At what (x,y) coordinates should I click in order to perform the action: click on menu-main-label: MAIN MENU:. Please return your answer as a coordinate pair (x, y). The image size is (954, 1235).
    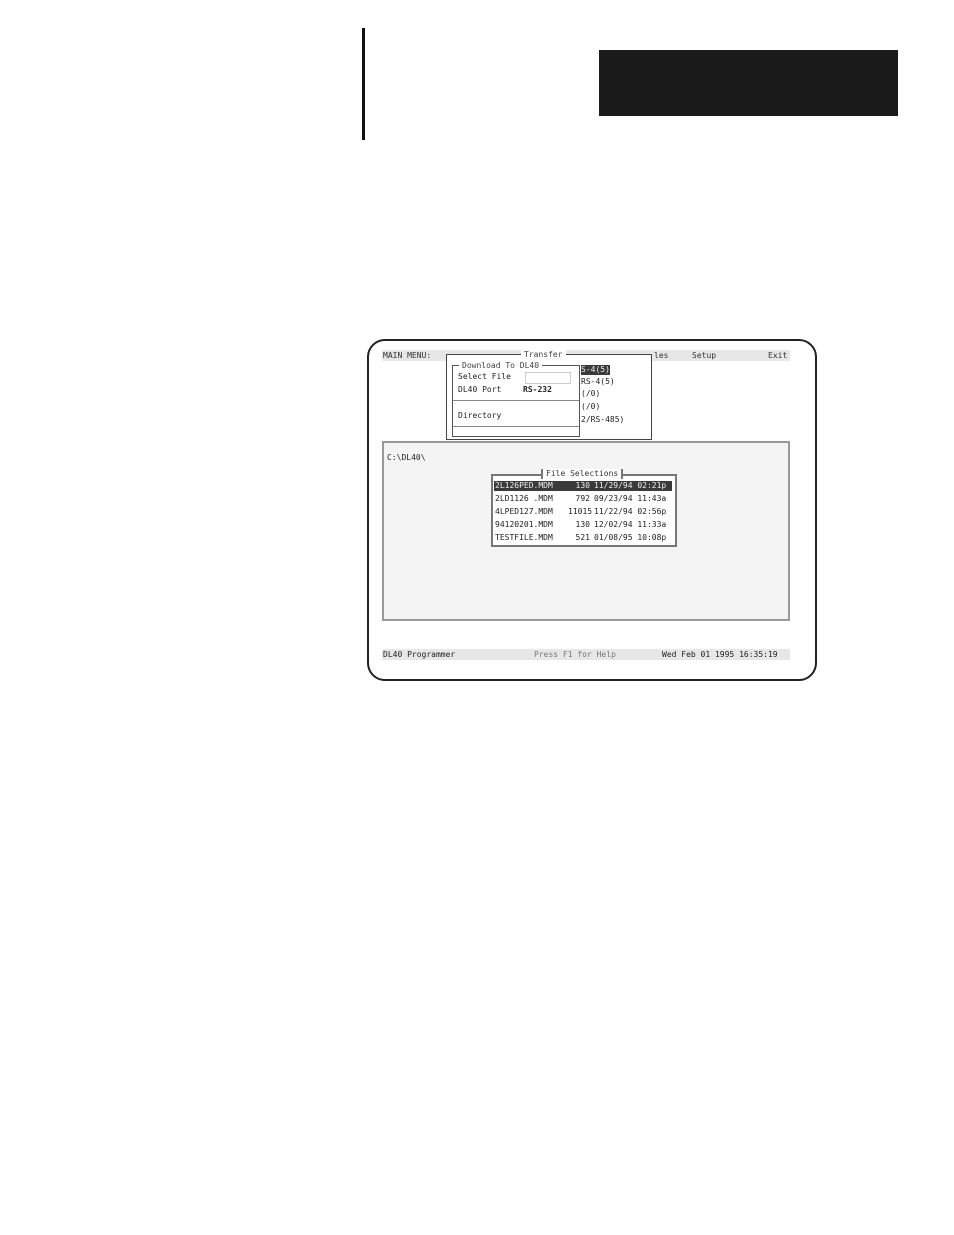
    Looking at the image, I should click on (407, 355).